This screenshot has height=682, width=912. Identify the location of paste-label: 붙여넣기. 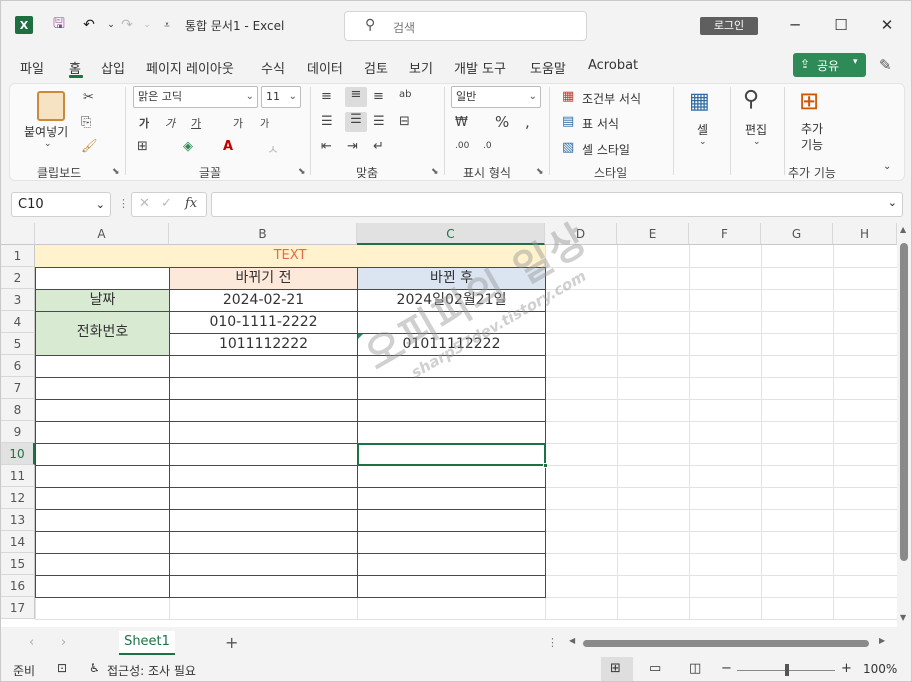
(46, 131).